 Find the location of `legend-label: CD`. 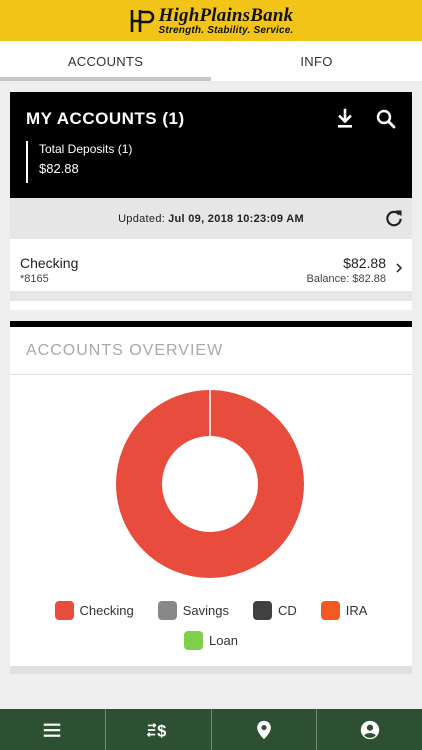

legend-label: CD is located at coordinates (287, 610).